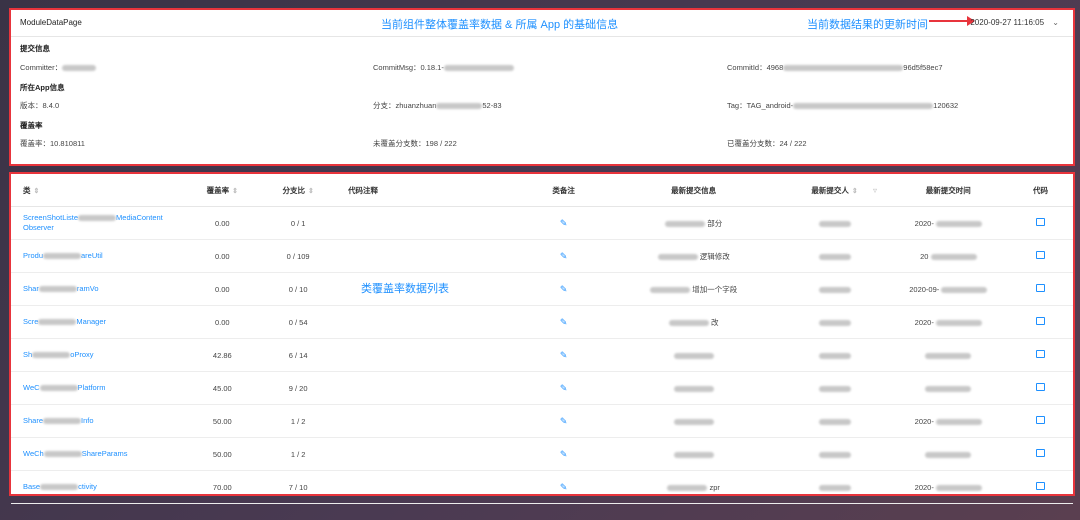 This screenshot has width=1080, height=520. What do you see at coordinates (98, 223) in the screenshot?
I see `class-link: ScreenShotListe MediaContent Observer` at bounding box center [98, 223].